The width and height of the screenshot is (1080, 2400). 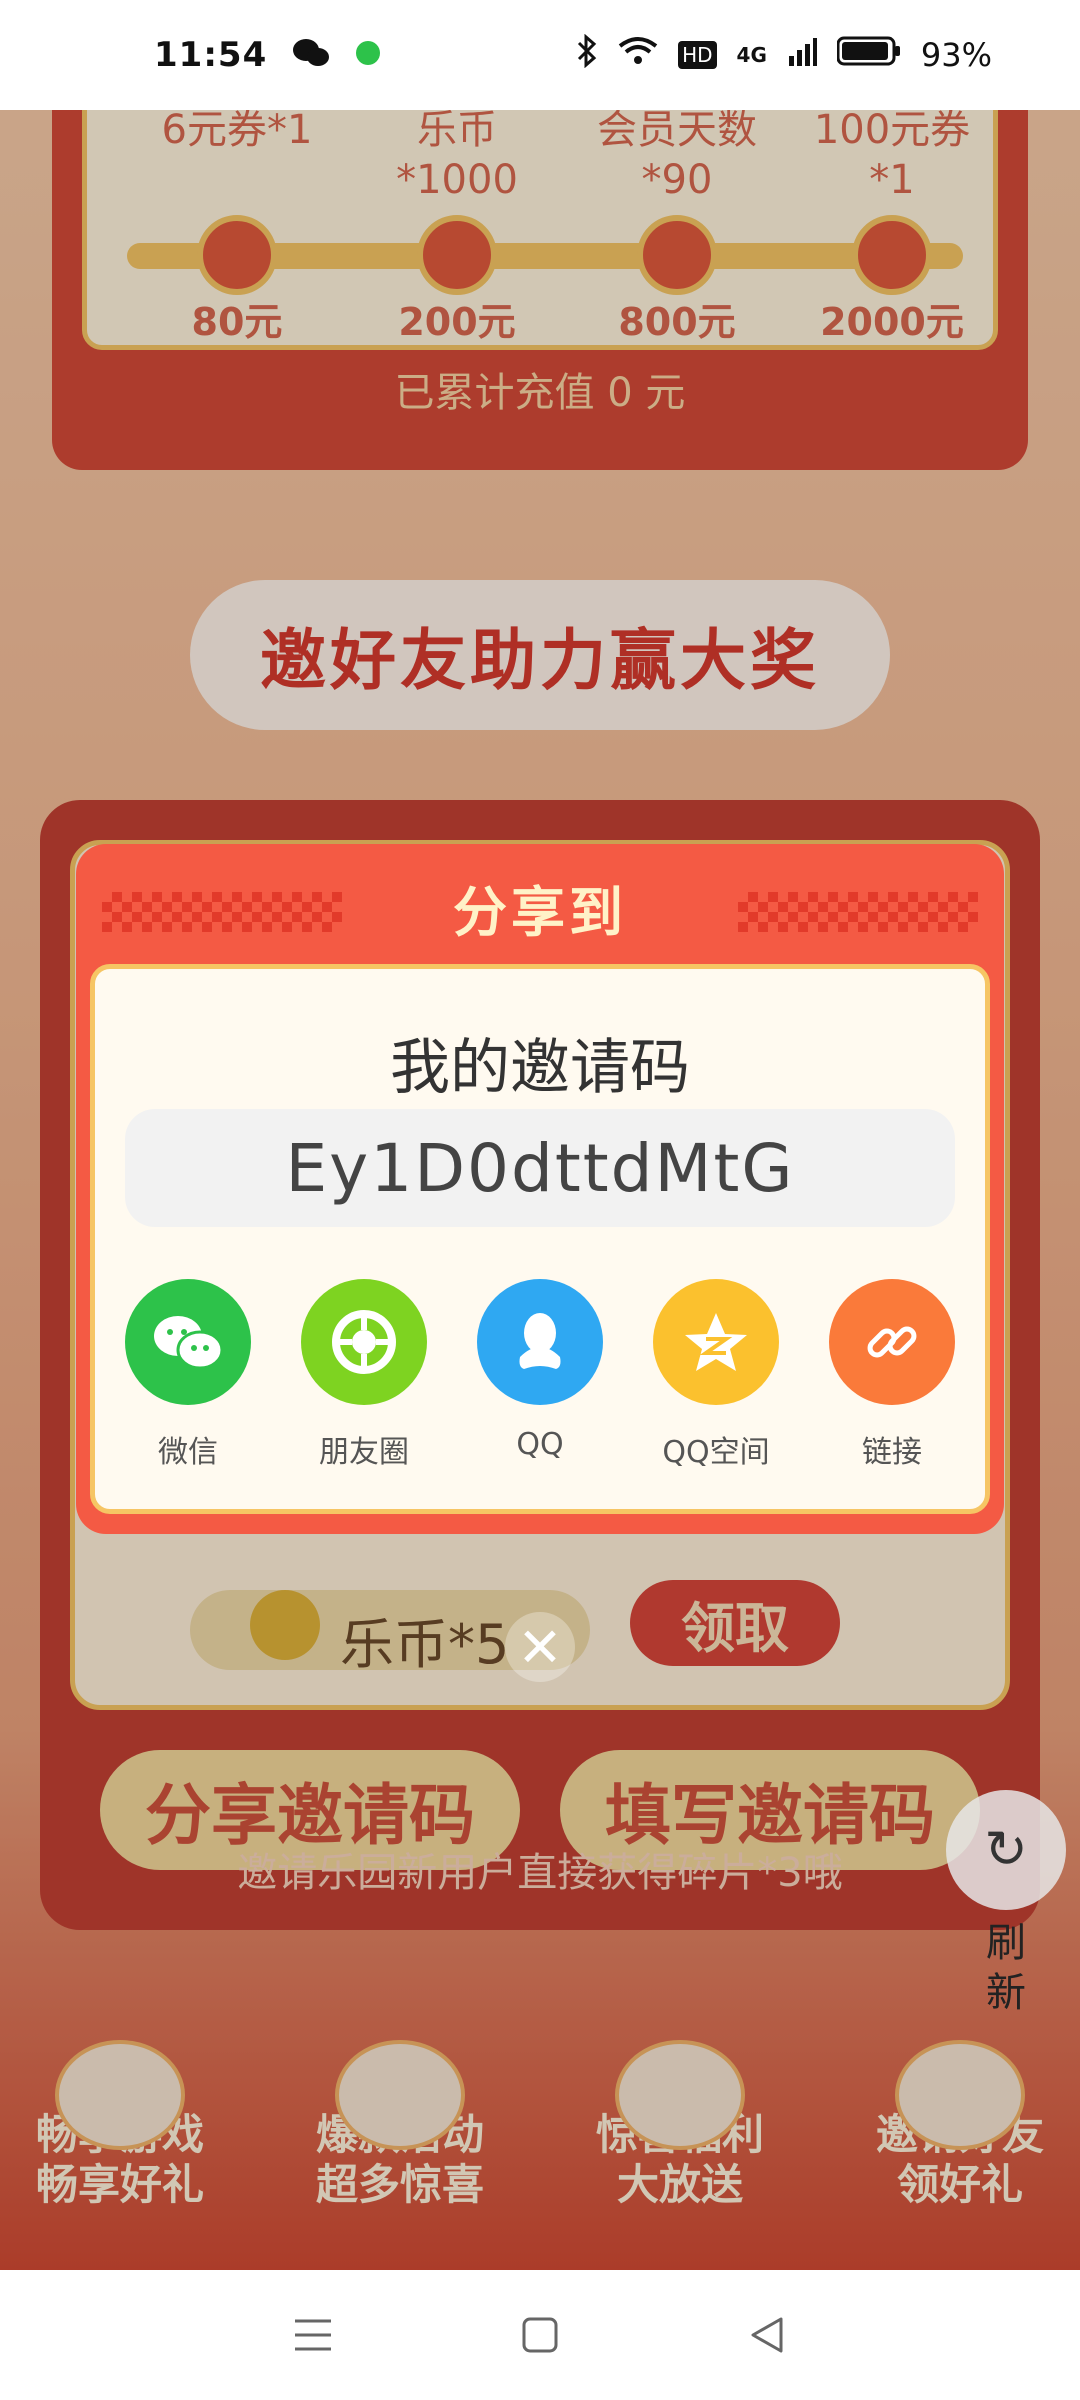 What do you see at coordinates (540, 1444) in the screenshot?
I see `share-qq-label: QQ` at bounding box center [540, 1444].